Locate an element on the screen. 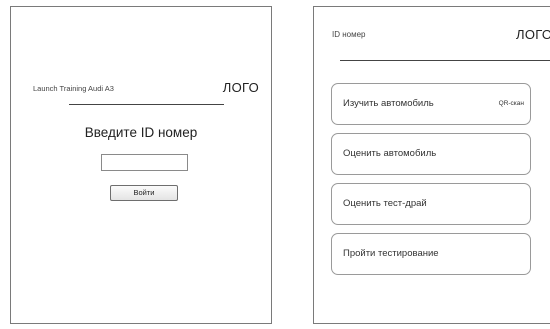 The image size is (550, 329). take-test-button: Пройти тестирование is located at coordinates (431, 254).